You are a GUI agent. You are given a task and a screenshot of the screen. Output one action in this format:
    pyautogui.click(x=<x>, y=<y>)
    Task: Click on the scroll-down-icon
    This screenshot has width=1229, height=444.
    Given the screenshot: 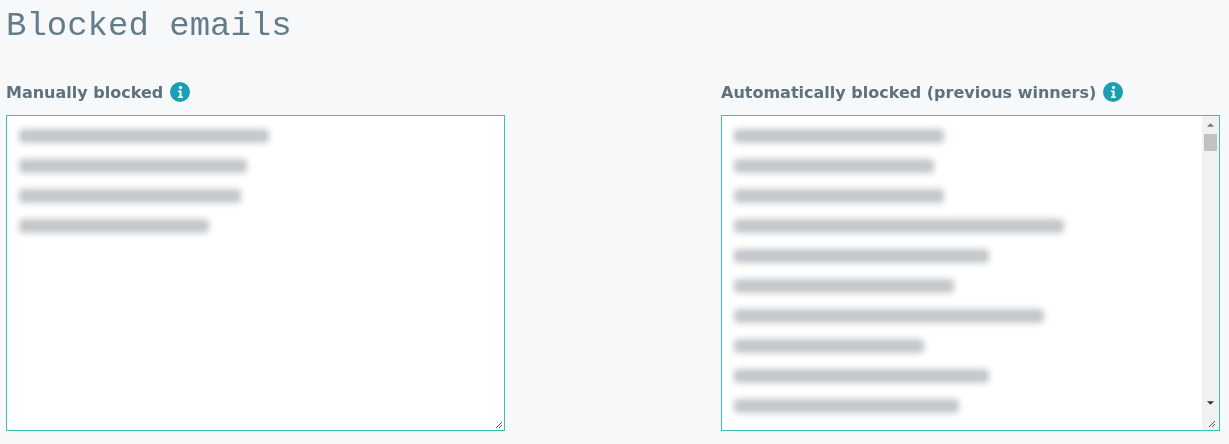 What is the action you would take?
    pyautogui.click(x=1210, y=403)
    